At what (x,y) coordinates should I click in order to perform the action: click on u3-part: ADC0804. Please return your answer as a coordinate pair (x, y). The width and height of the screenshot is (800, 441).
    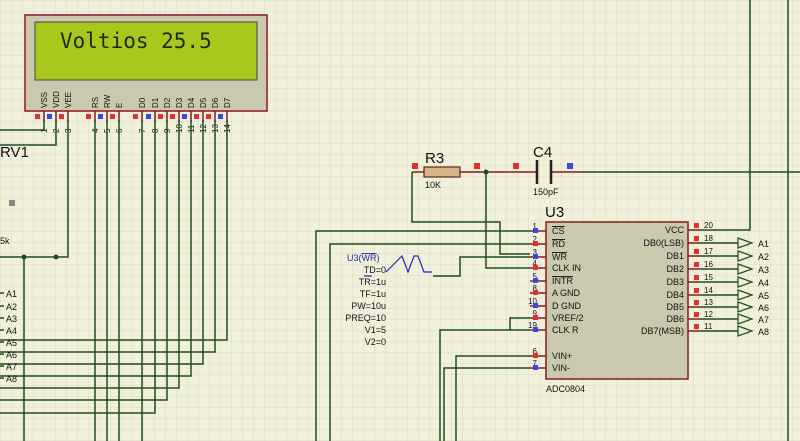
    Looking at the image, I should click on (565, 389).